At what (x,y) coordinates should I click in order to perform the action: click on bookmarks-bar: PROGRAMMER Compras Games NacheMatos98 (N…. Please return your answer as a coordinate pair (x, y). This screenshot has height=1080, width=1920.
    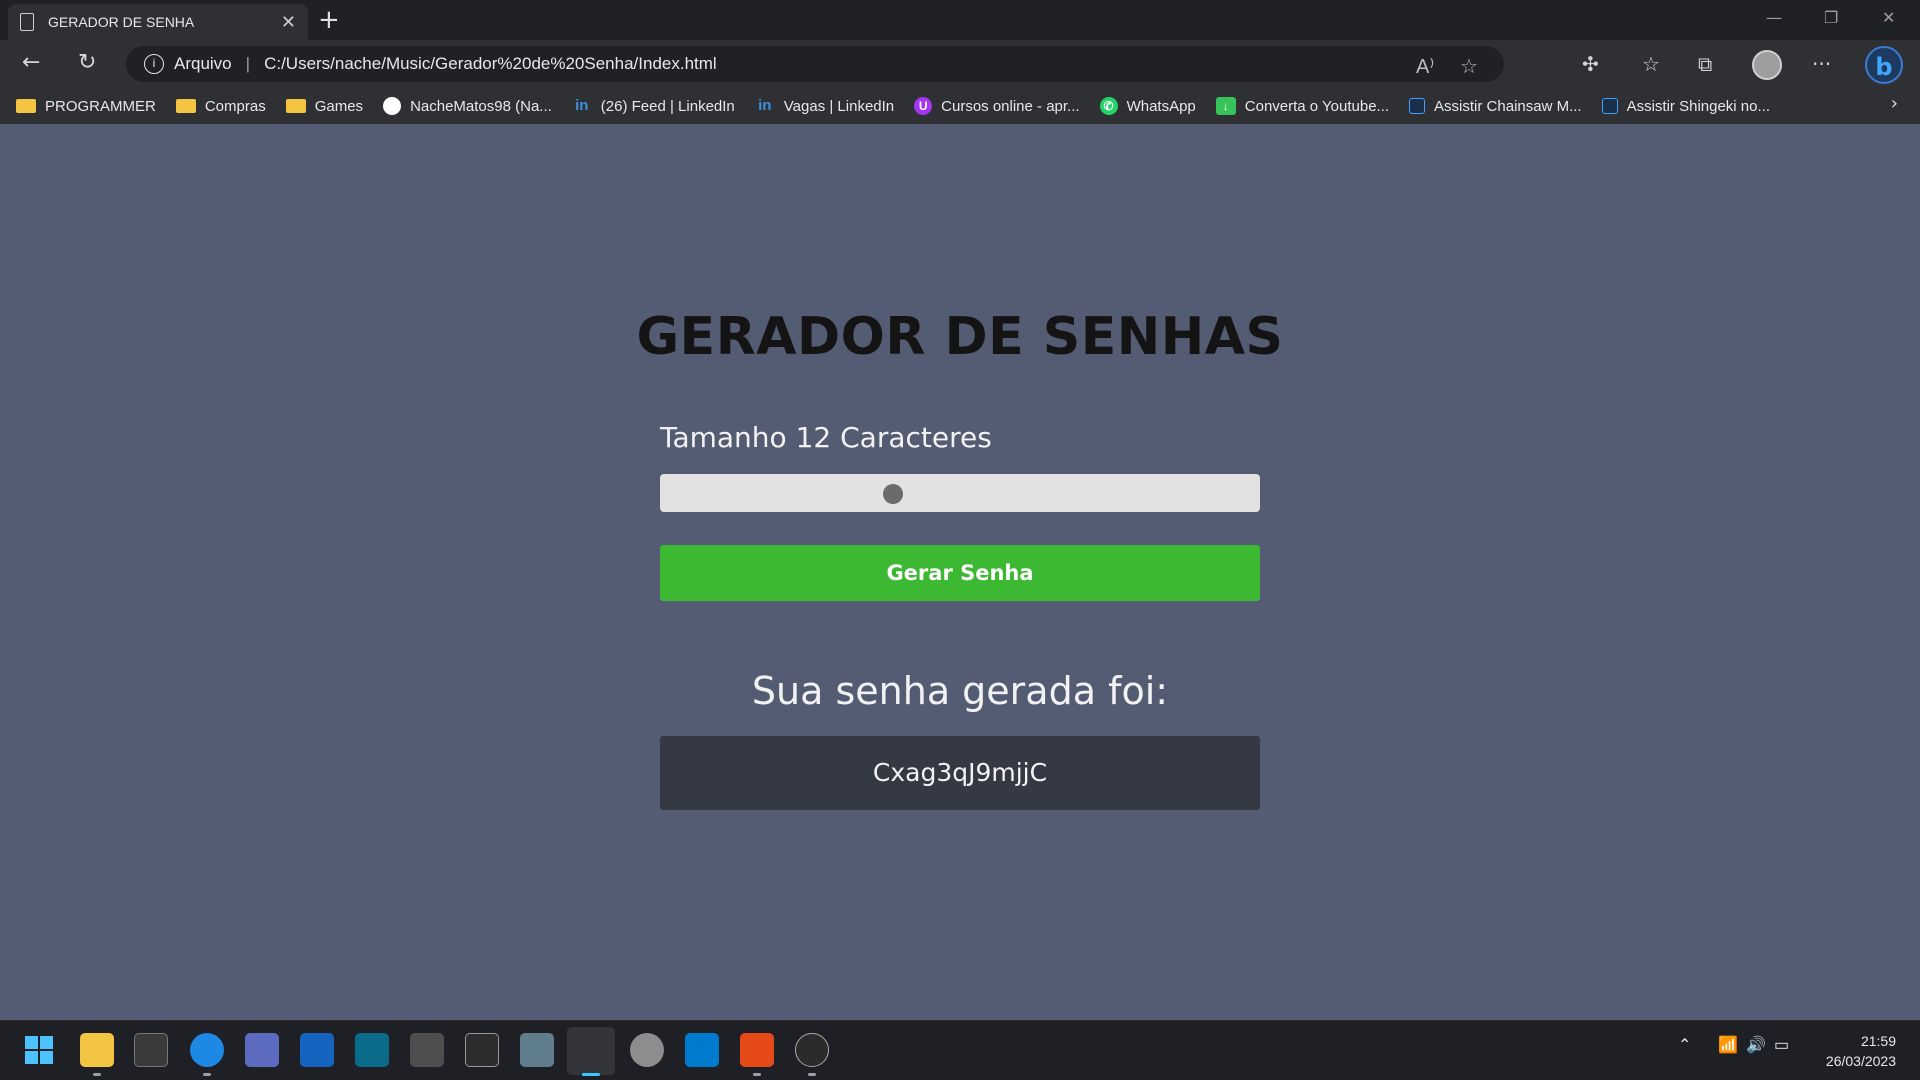
    Looking at the image, I should click on (960, 106).